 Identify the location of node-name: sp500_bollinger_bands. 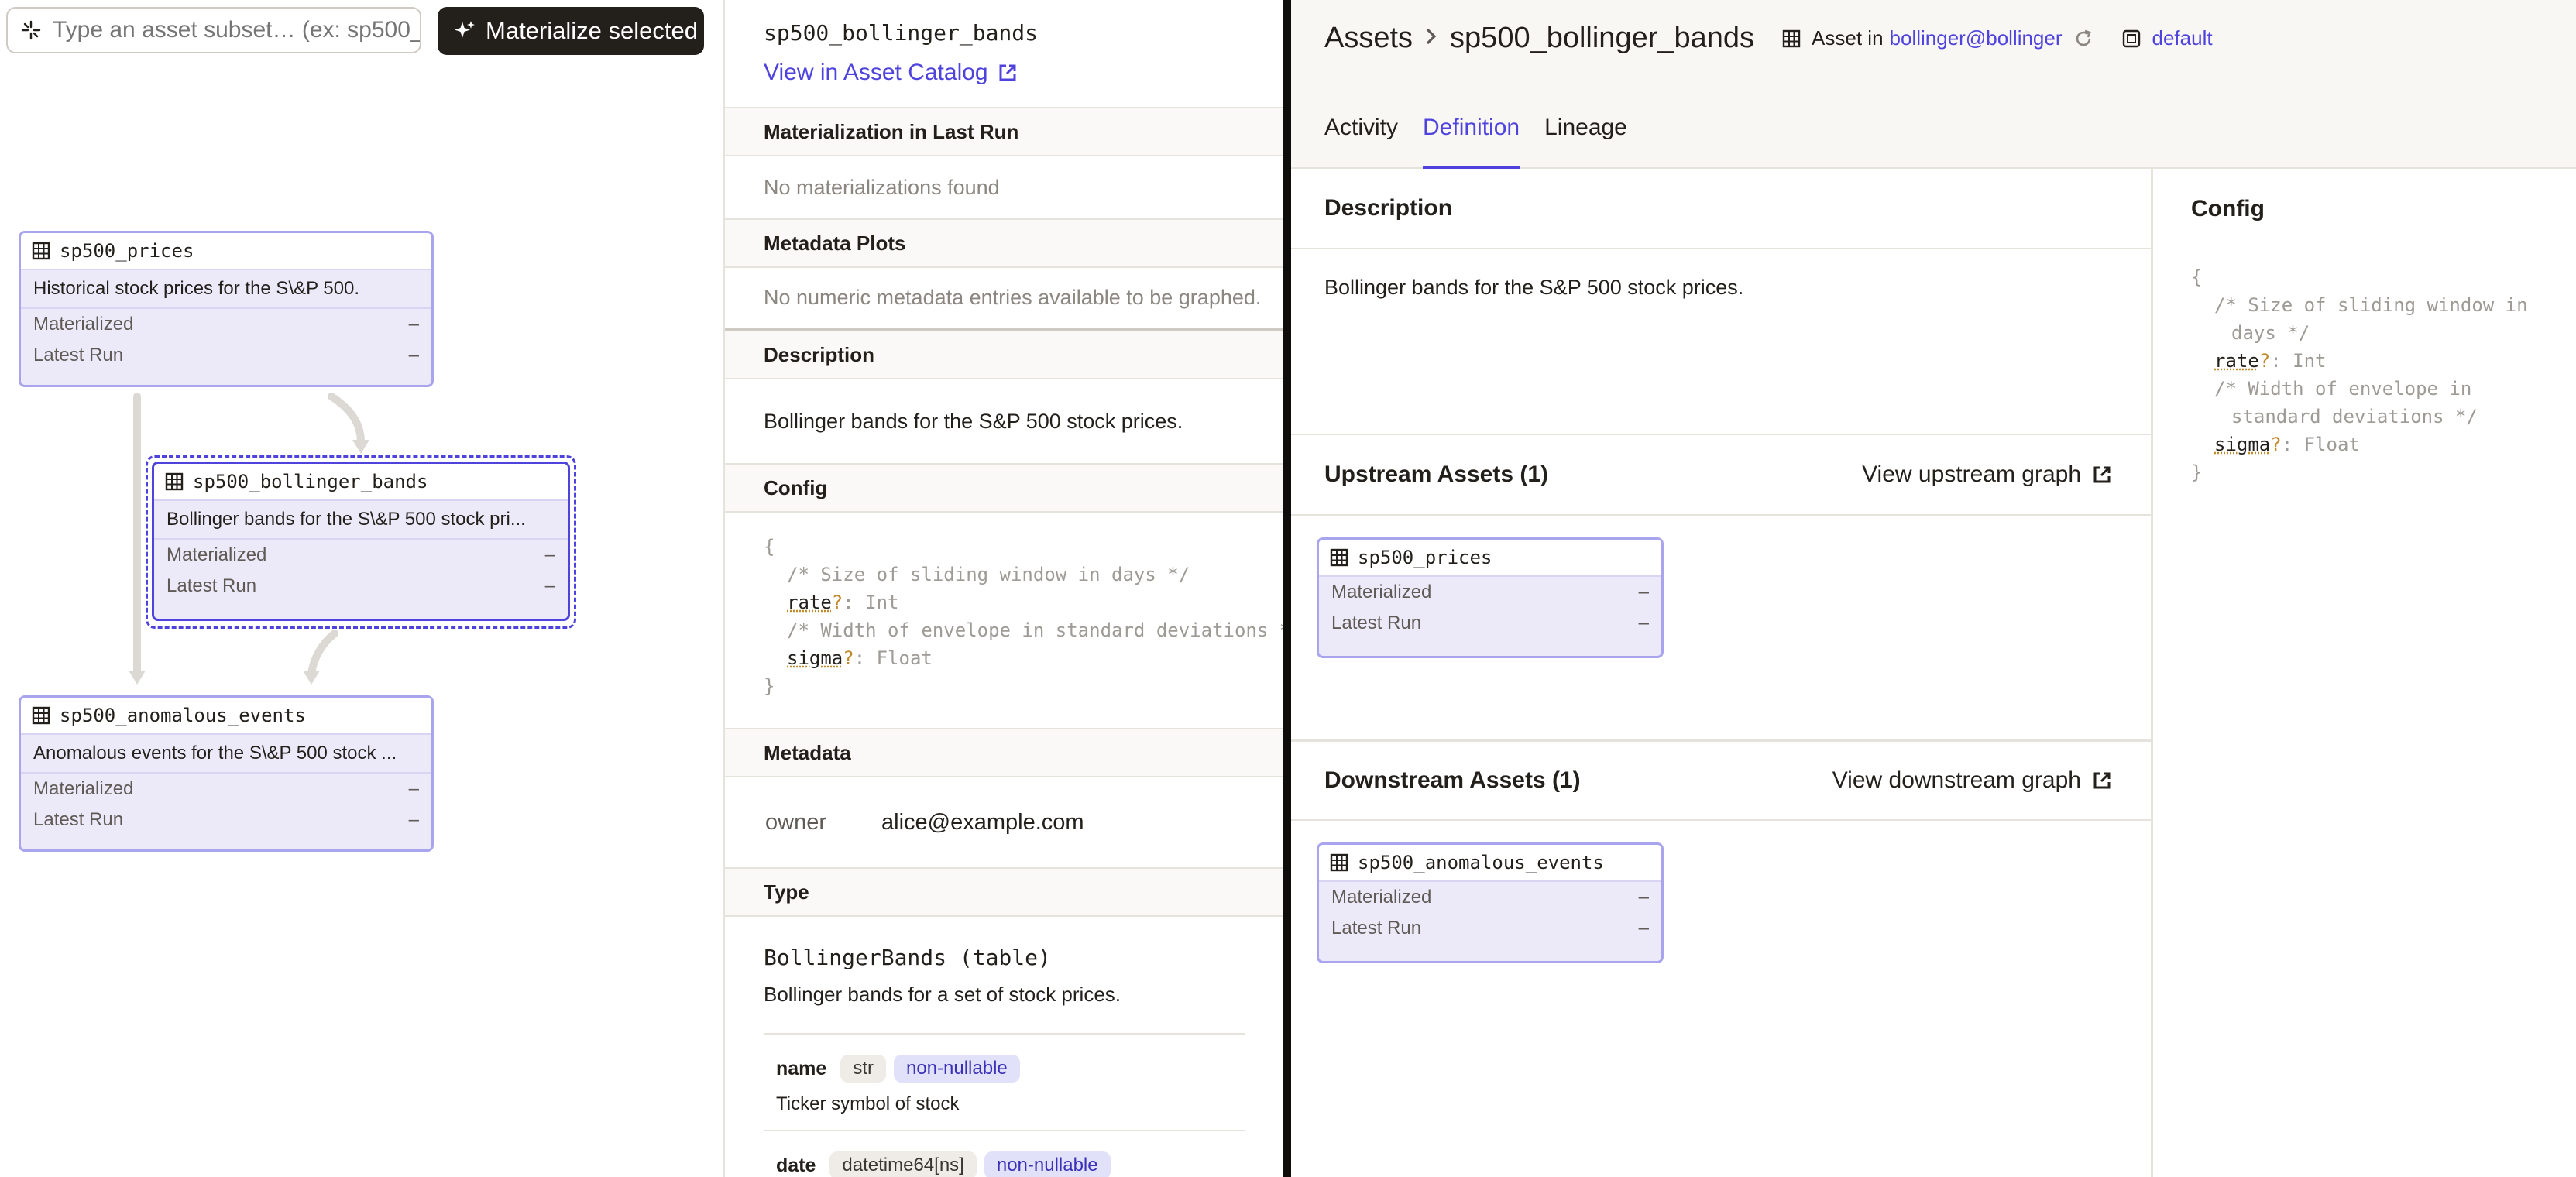
(310, 481).